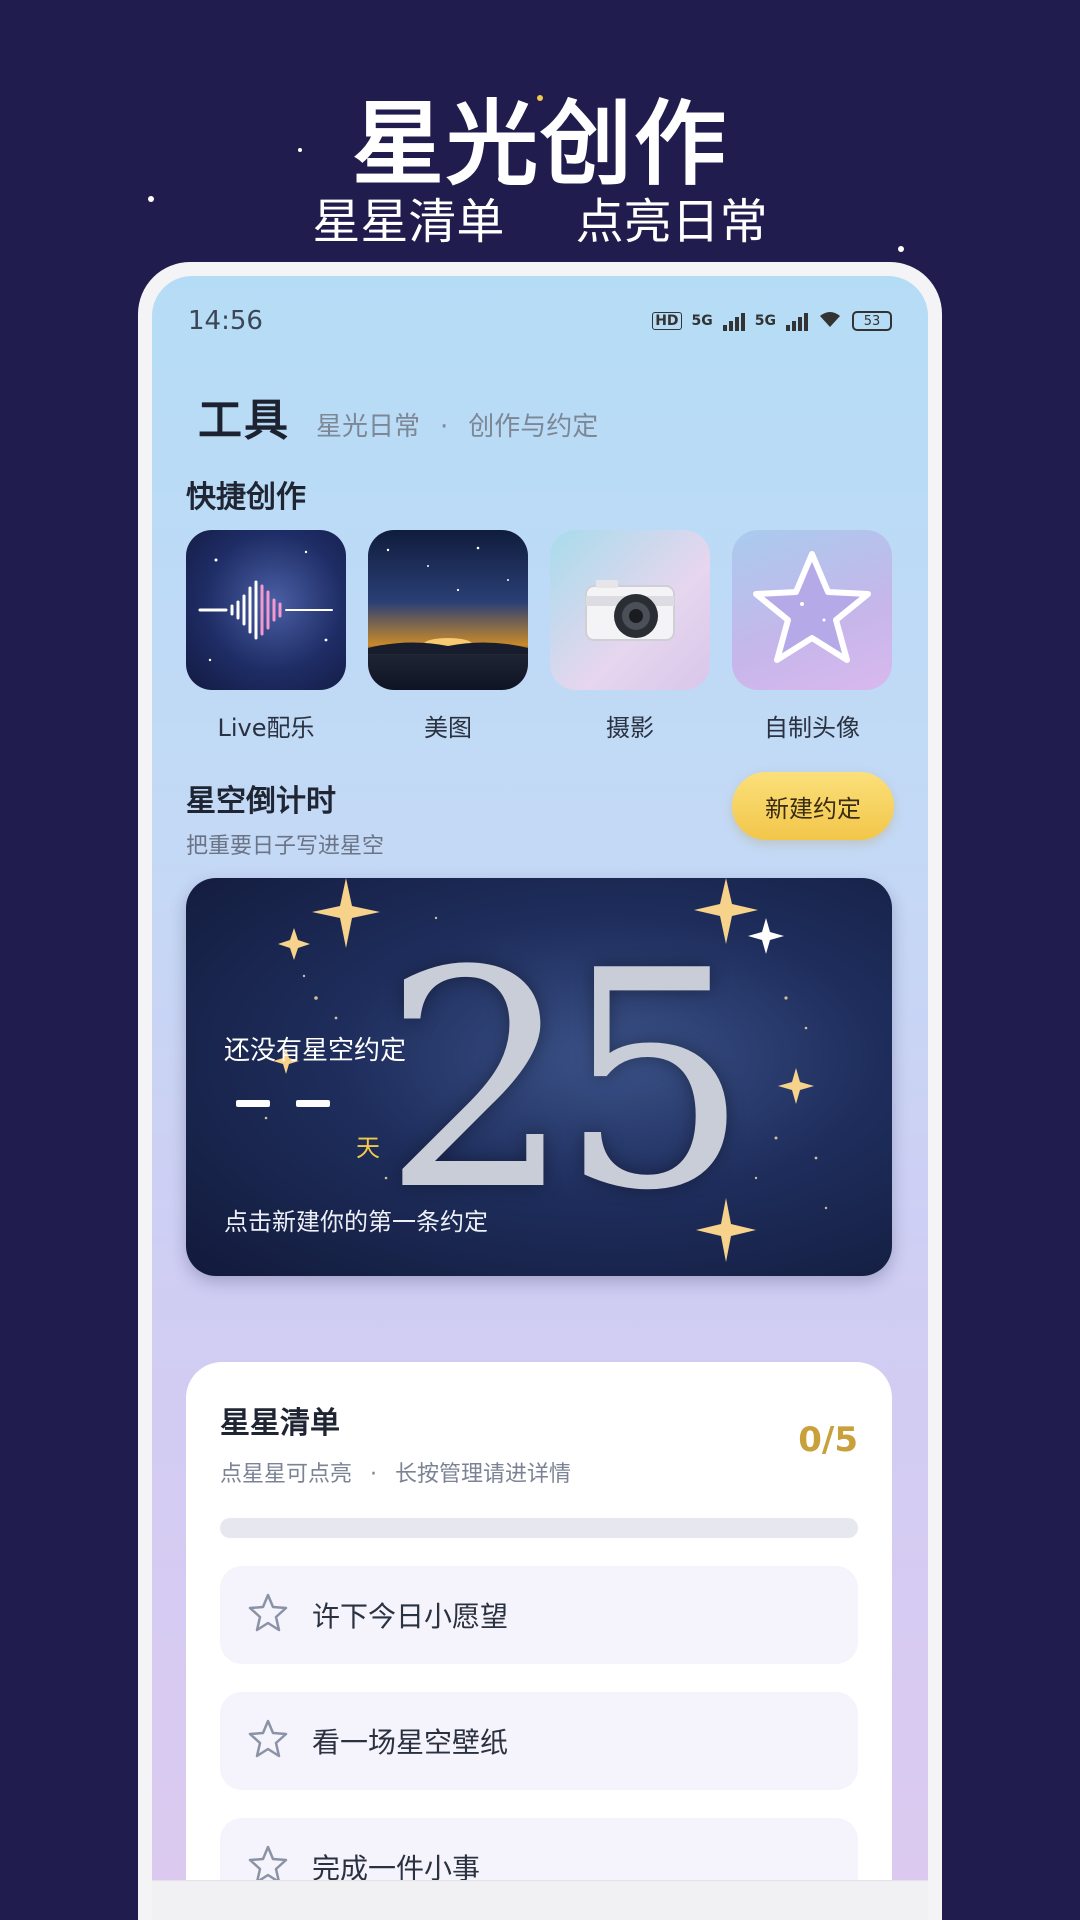 This screenshot has width=1080, height=1920. What do you see at coordinates (368, 1148) in the screenshot?
I see `days-unit: 天` at bounding box center [368, 1148].